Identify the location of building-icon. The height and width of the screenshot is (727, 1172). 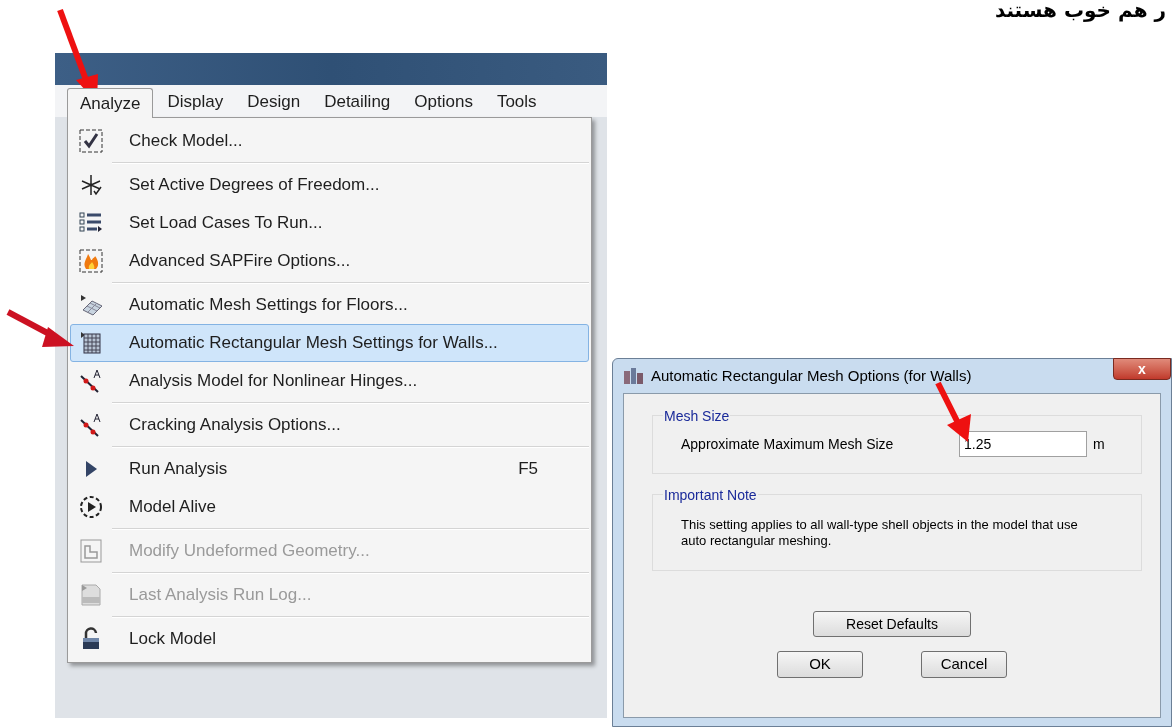
(634, 376).